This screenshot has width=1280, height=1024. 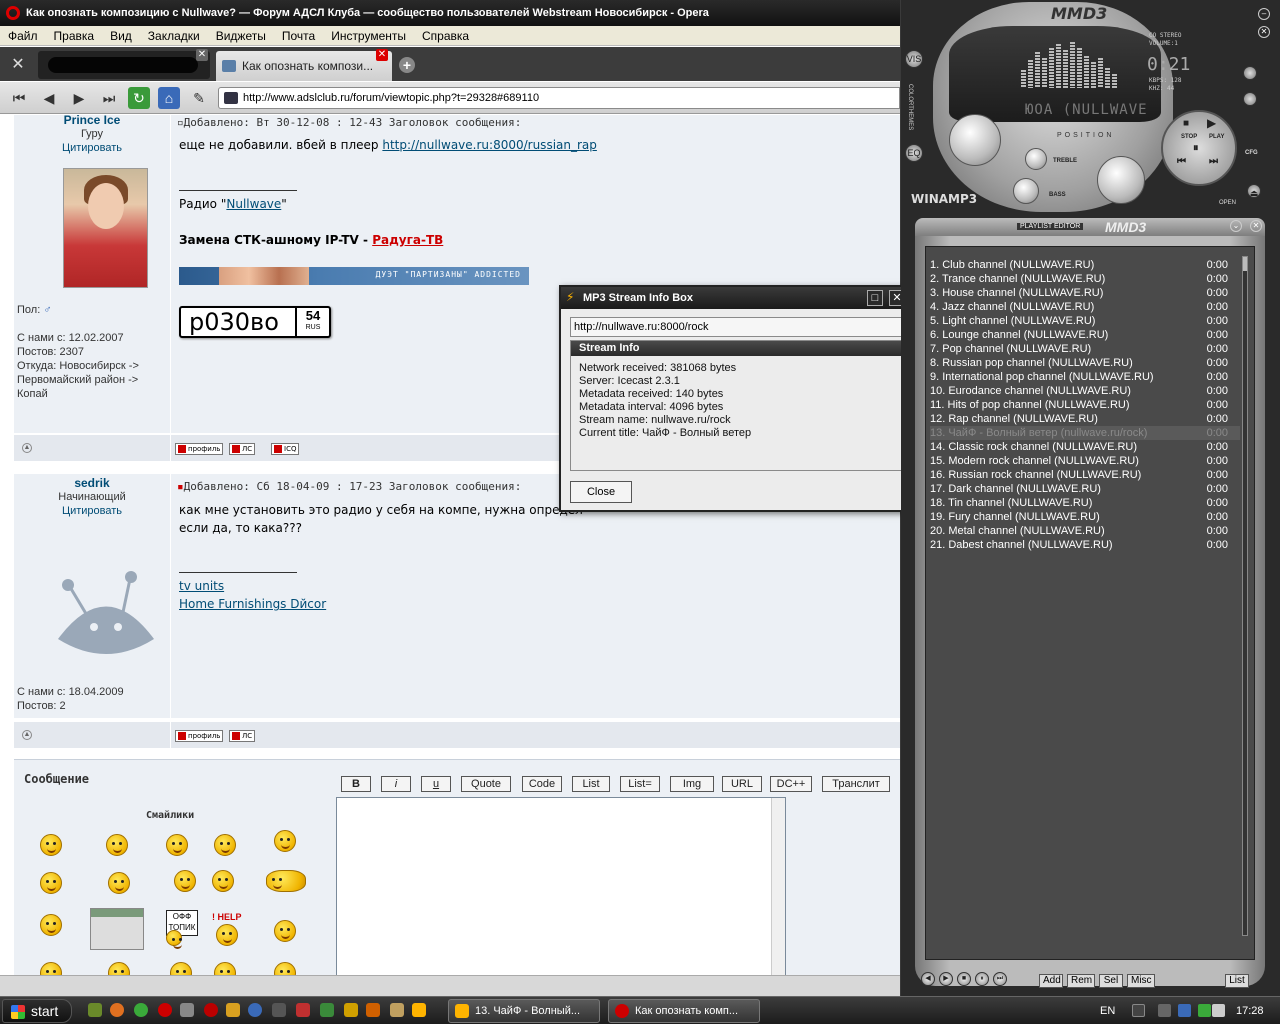 I want to click on textarea-scrollbar, so click(x=778, y=886).